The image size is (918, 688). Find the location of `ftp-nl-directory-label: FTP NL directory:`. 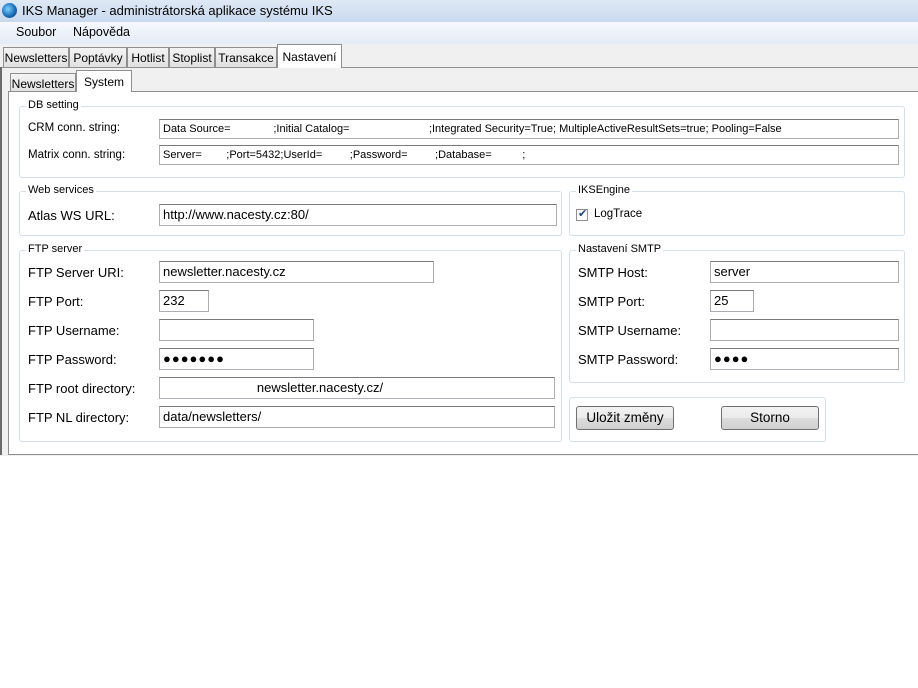

ftp-nl-directory-label: FTP NL directory: is located at coordinates (79, 417).